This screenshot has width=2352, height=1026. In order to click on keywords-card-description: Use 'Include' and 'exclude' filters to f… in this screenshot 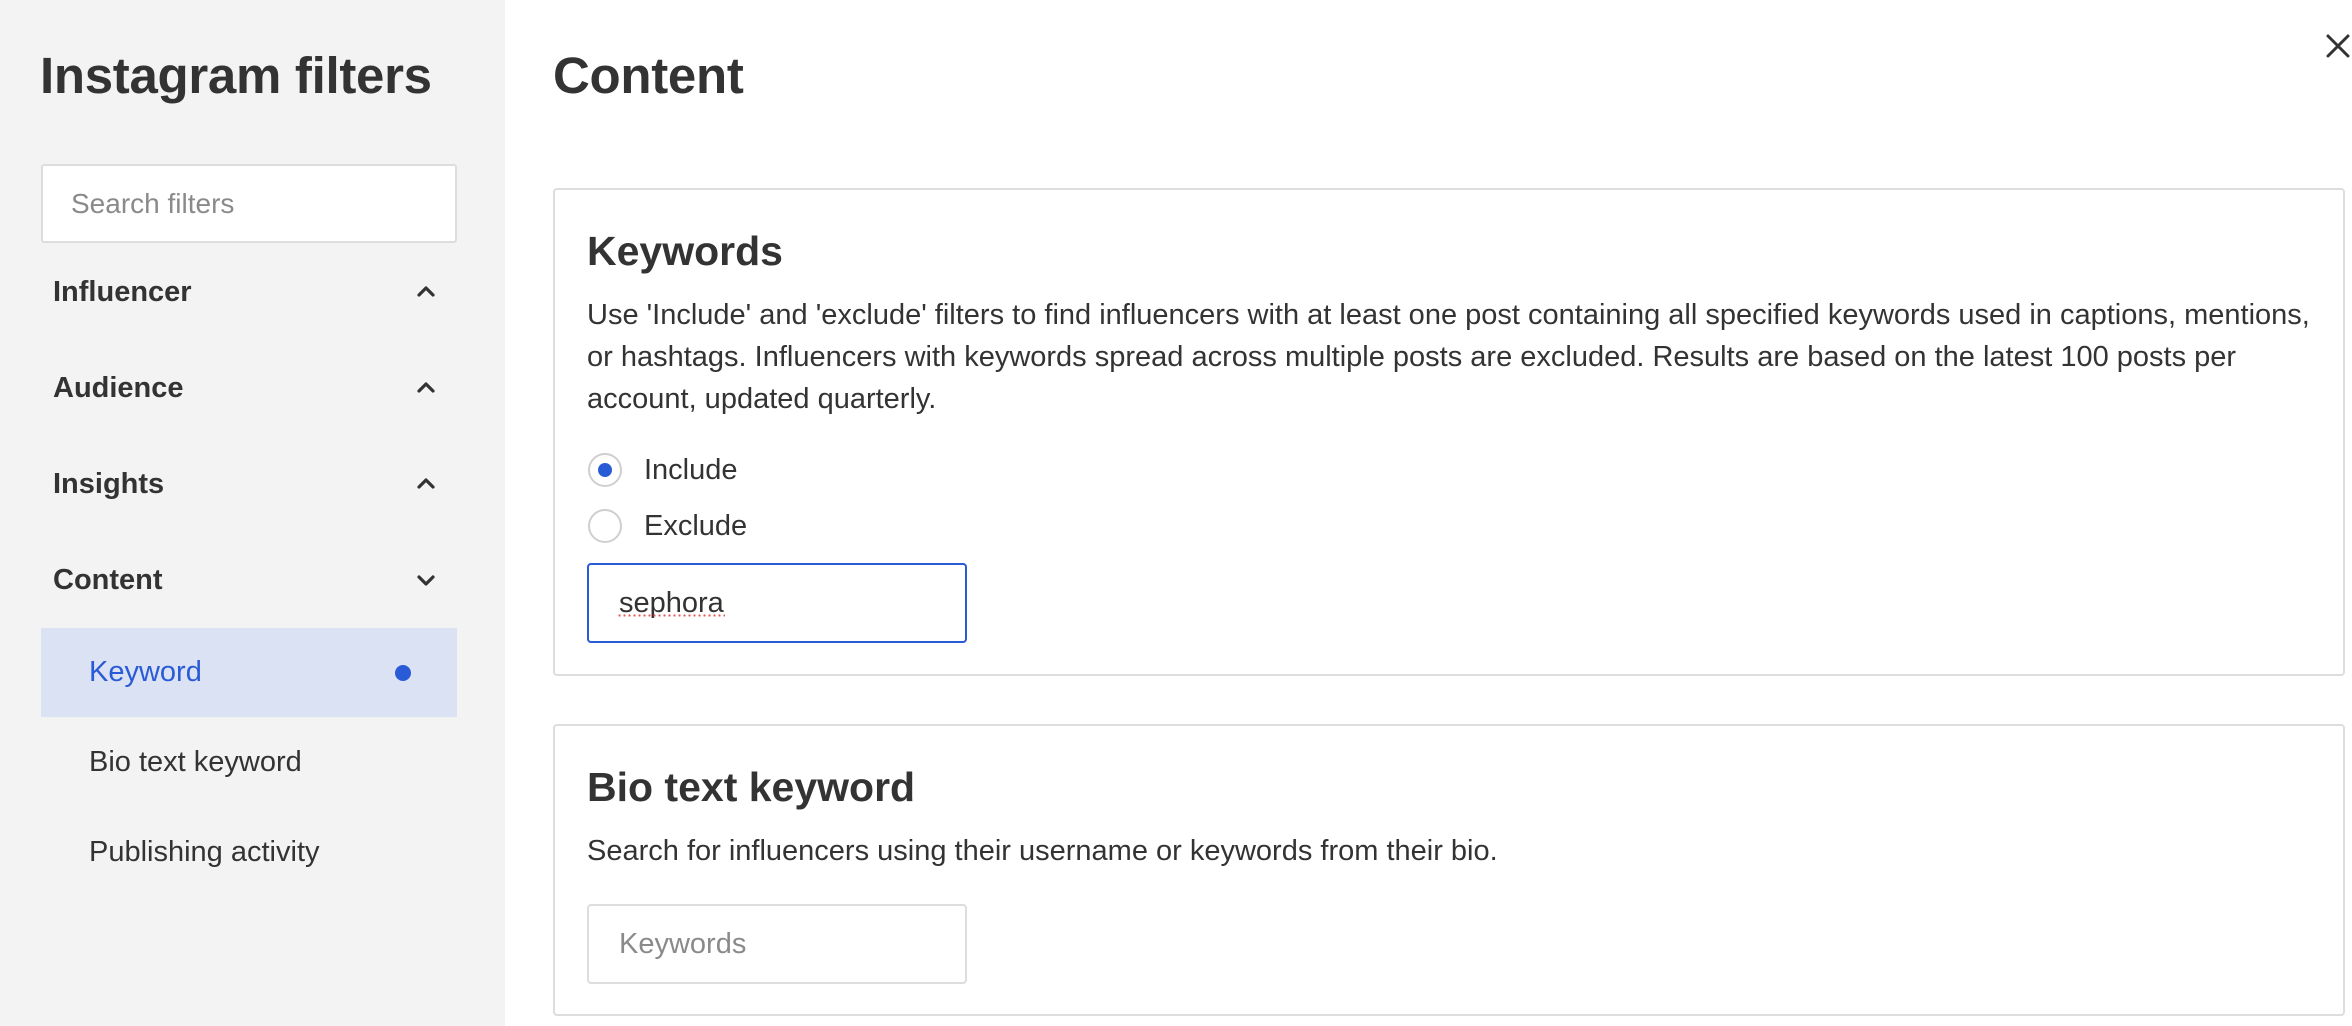, I will do `click(1448, 357)`.